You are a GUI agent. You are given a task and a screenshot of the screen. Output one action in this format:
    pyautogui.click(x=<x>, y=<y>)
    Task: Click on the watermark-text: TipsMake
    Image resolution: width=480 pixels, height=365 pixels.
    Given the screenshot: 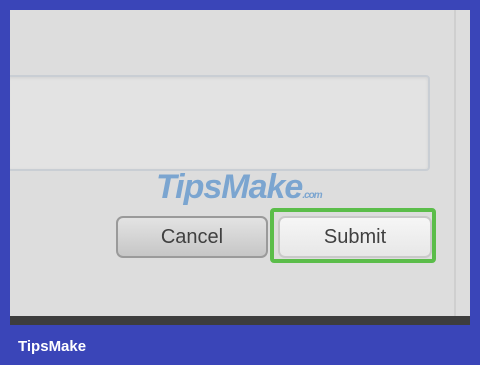 What is the action you would take?
    pyautogui.click(x=229, y=187)
    